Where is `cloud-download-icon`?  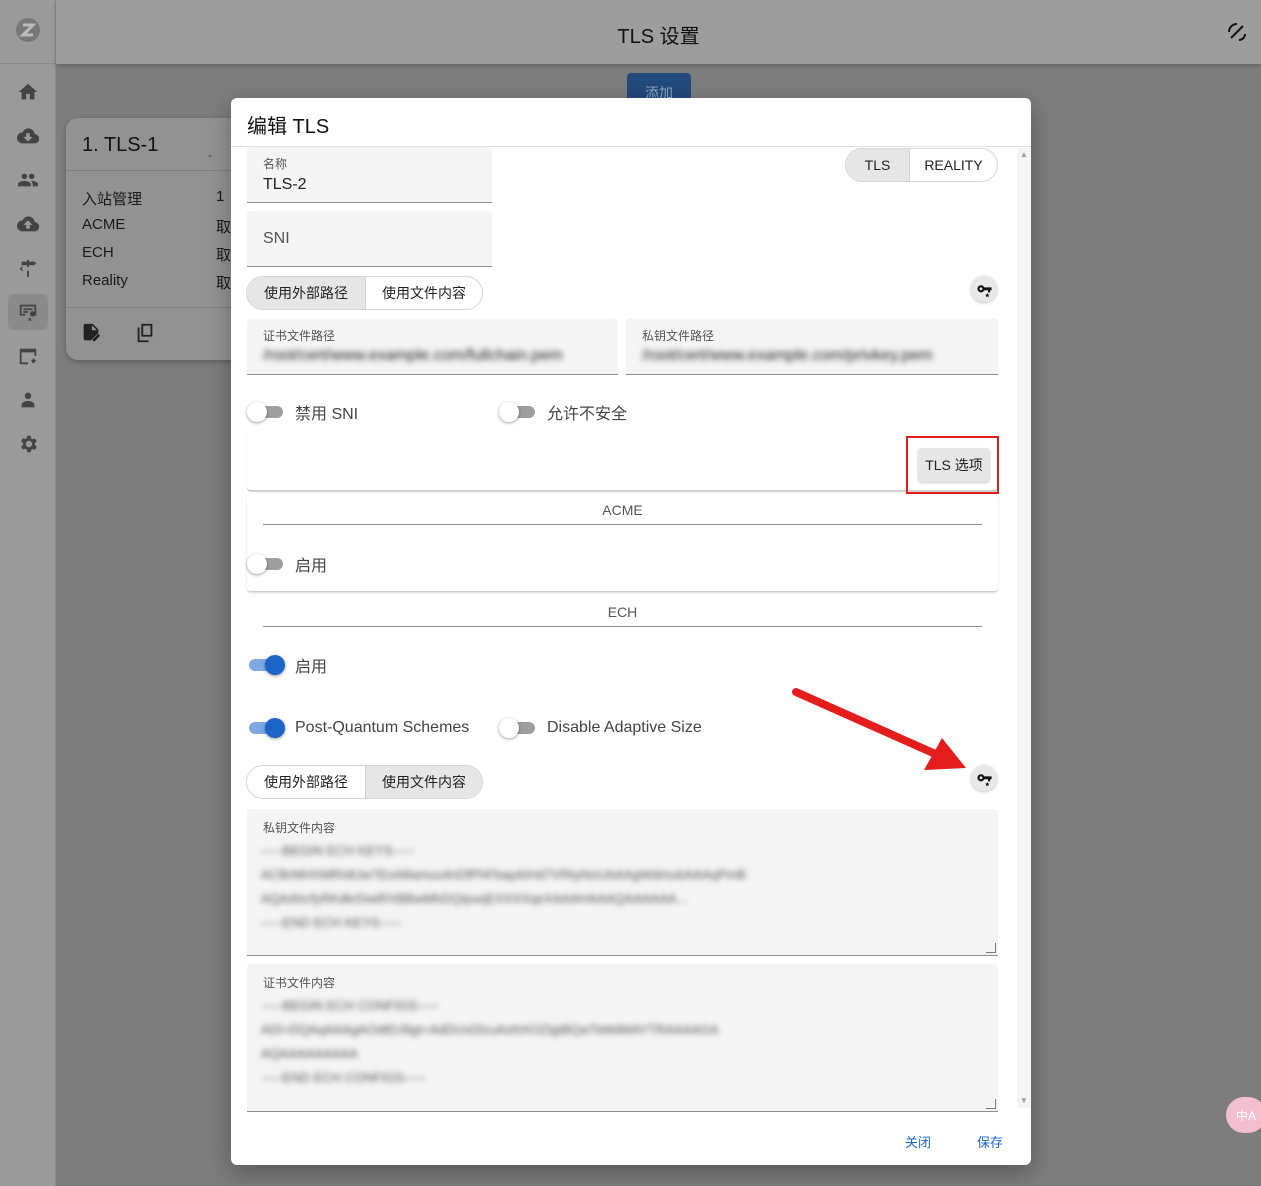 cloud-download-icon is located at coordinates (28, 136).